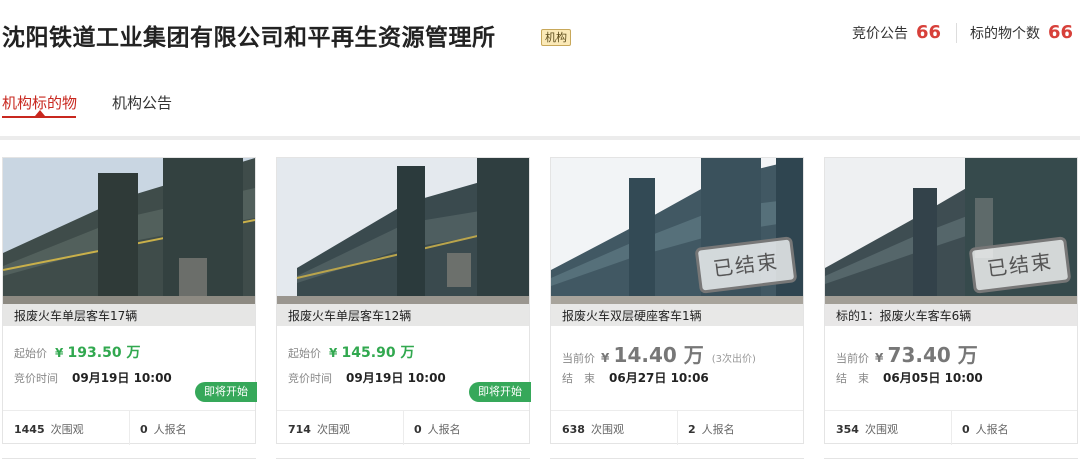  I want to click on view-count-number: 638, so click(573, 429).